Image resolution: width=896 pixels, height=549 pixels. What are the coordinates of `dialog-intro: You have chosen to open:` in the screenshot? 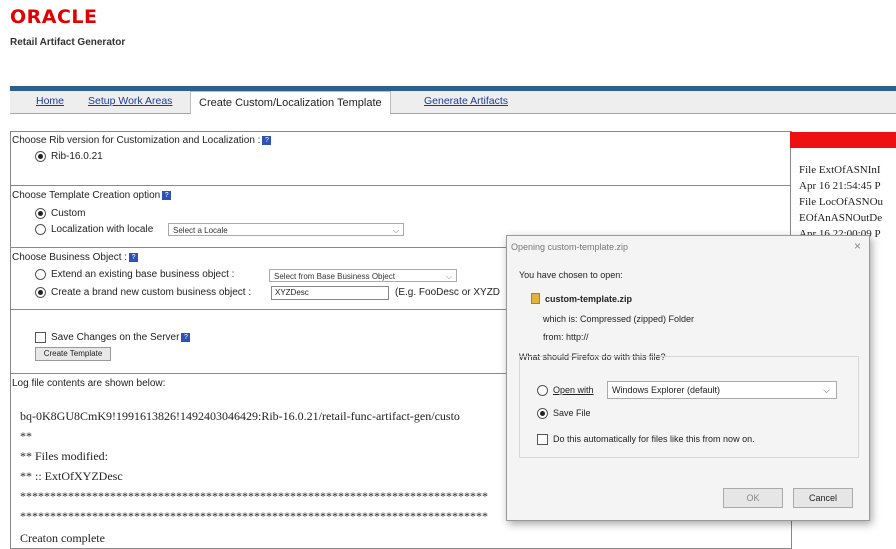 It's located at (571, 275).